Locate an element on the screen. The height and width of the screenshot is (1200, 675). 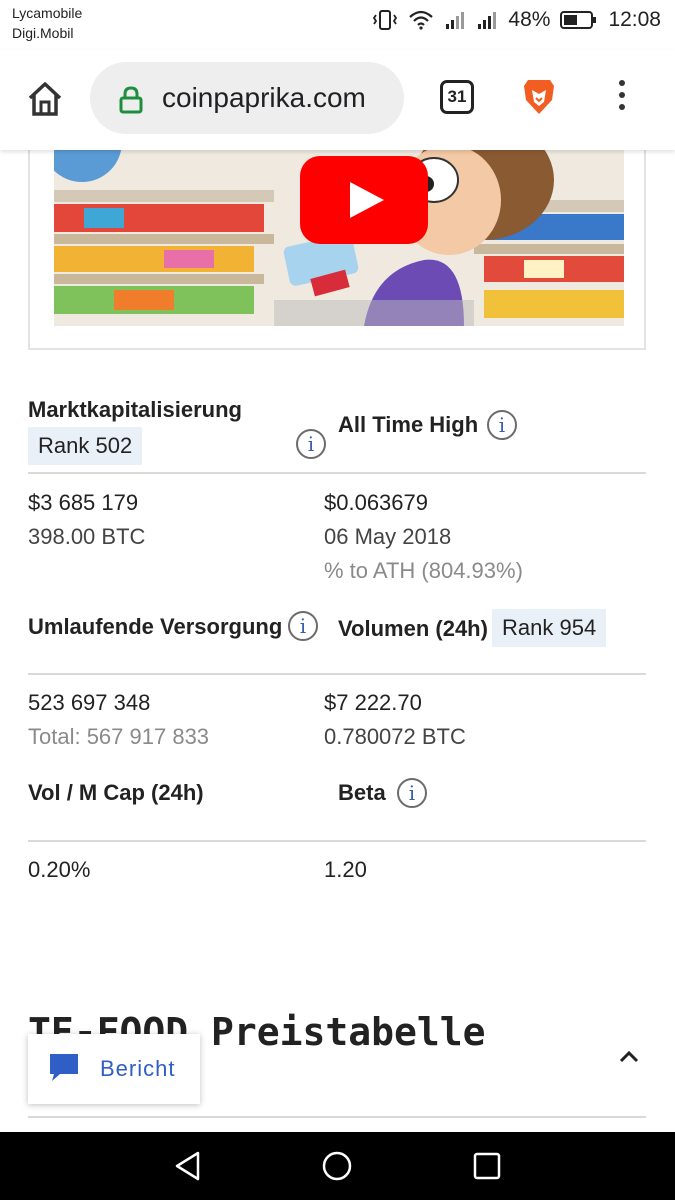
total-supply-value: Total: 567 917 833 is located at coordinates (119, 736).